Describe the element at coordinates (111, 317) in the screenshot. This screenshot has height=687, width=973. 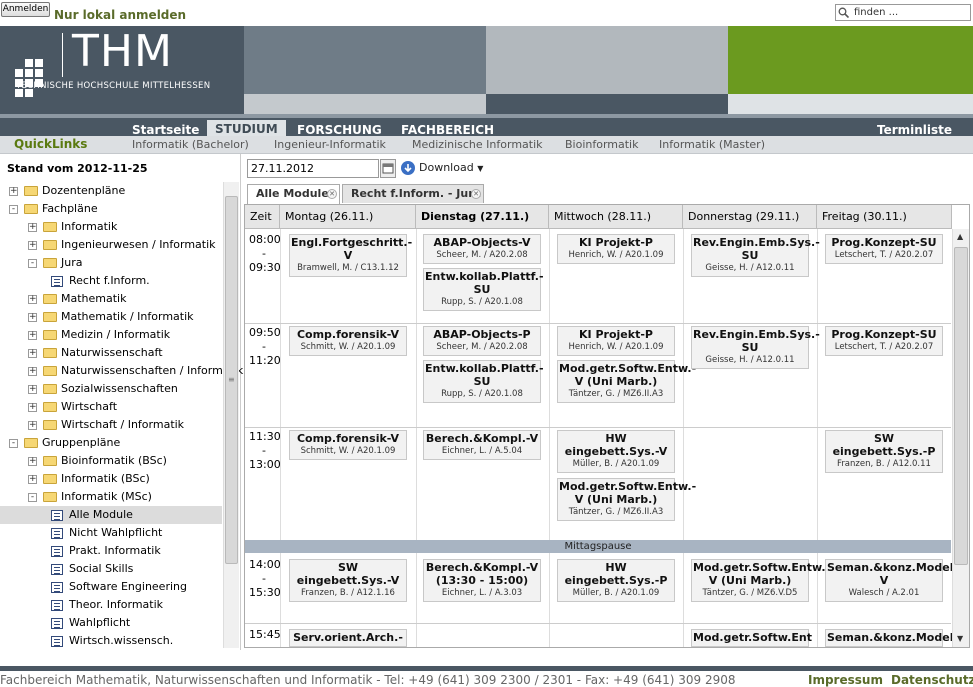
I see `tree-item: + Mathematik / Informatik` at that location.